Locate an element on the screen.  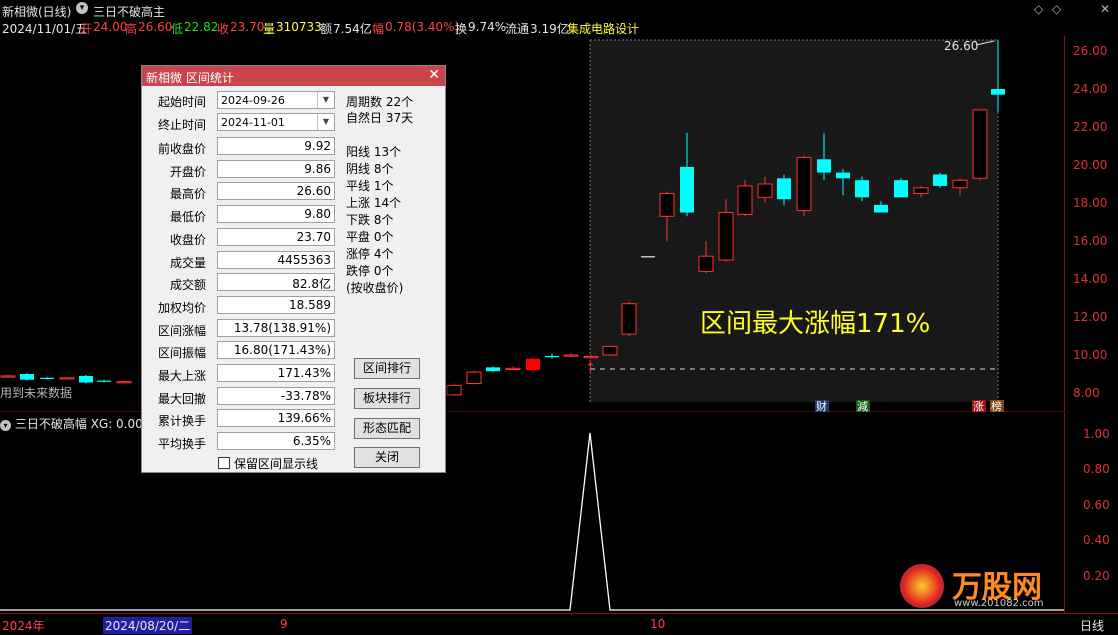
logo-emblem-icon is located at coordinates (922, 586).